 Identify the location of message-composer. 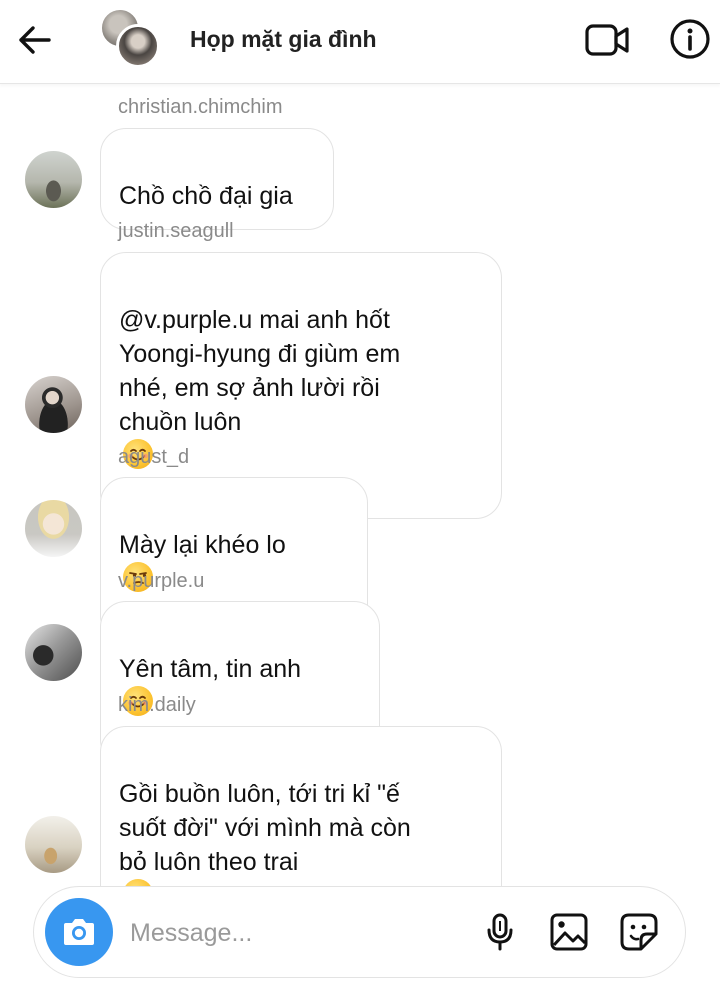
(359, 932).